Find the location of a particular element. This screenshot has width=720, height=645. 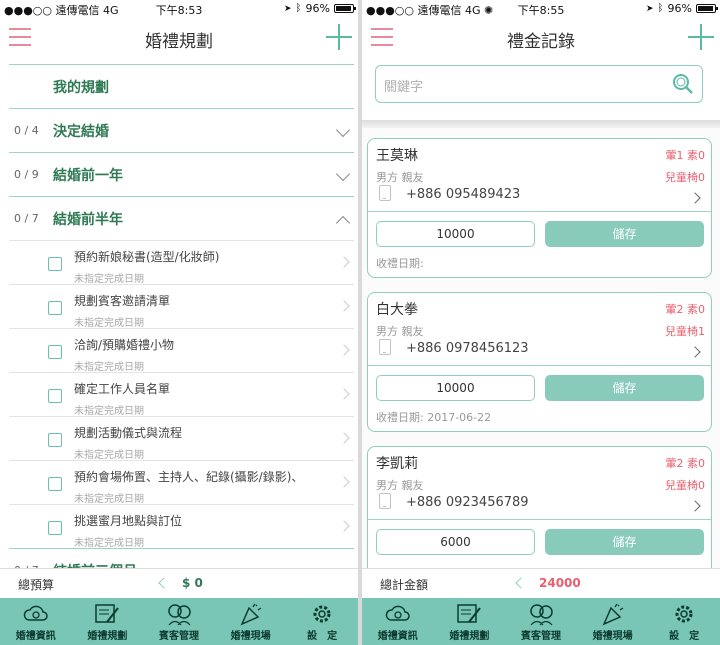

section-count: 0 / 9 is located at coordinates (26, 174).